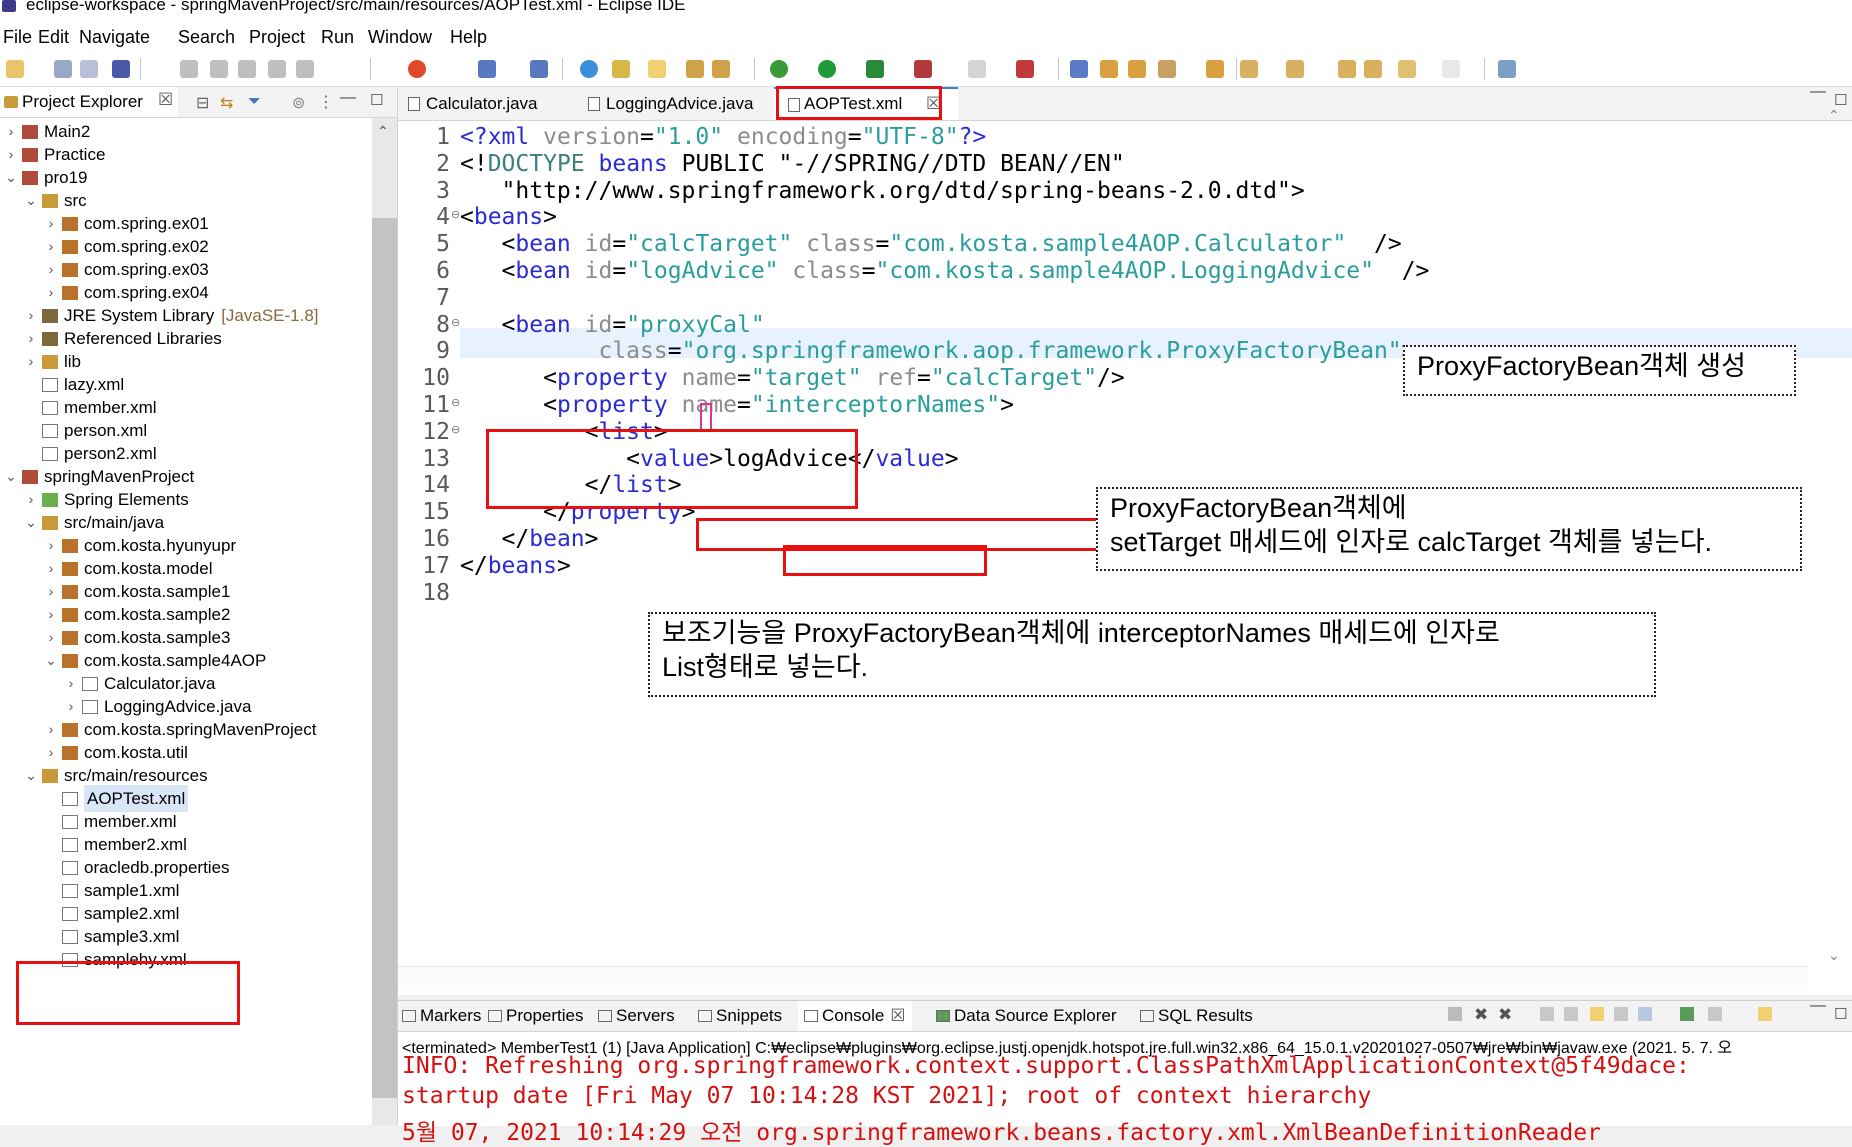 The image size is (1852, 1147). What do you see at coordinates (1109, 69) in the screenshot?
I see `open-task-icon` at bounding box center [1109, 69].